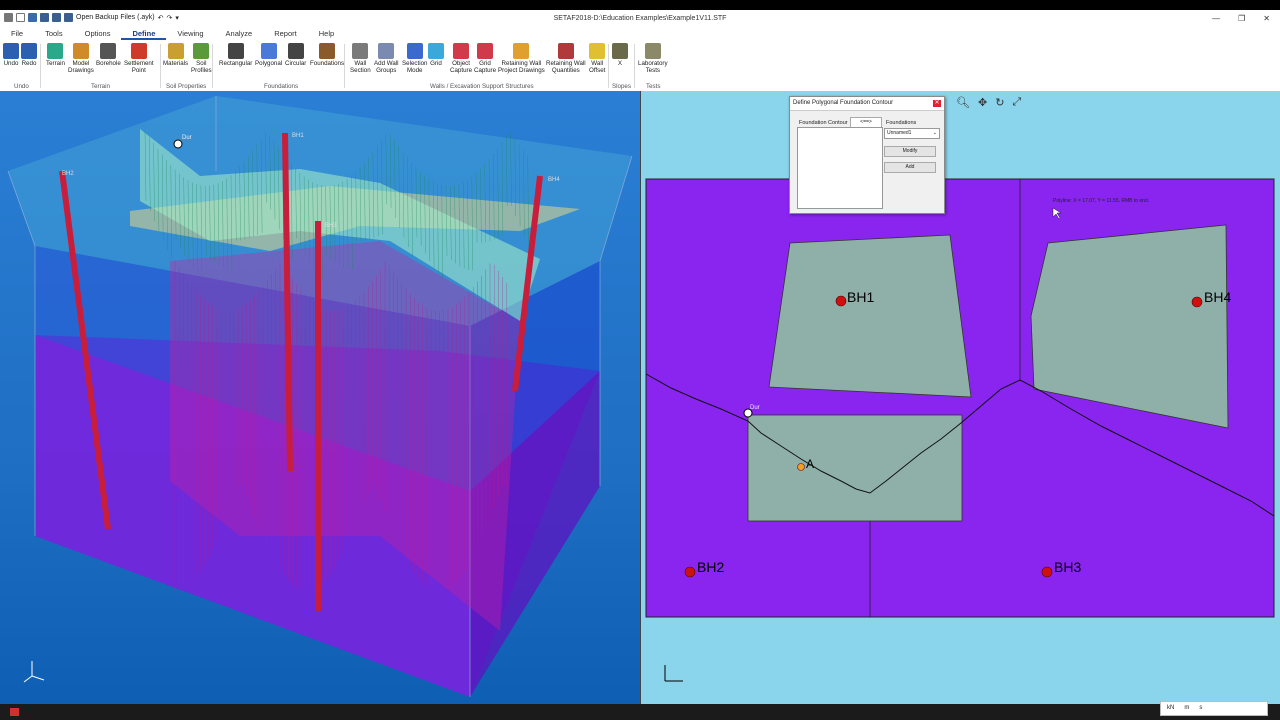 Image resolution: width=1280 pixels, height=720 pixels. I want to click on objcap-label: Object Capture, so click(461, 67).